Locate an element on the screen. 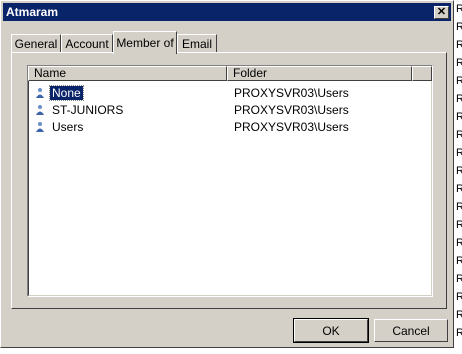  column-header-filler is located at coordinates (422, 73).